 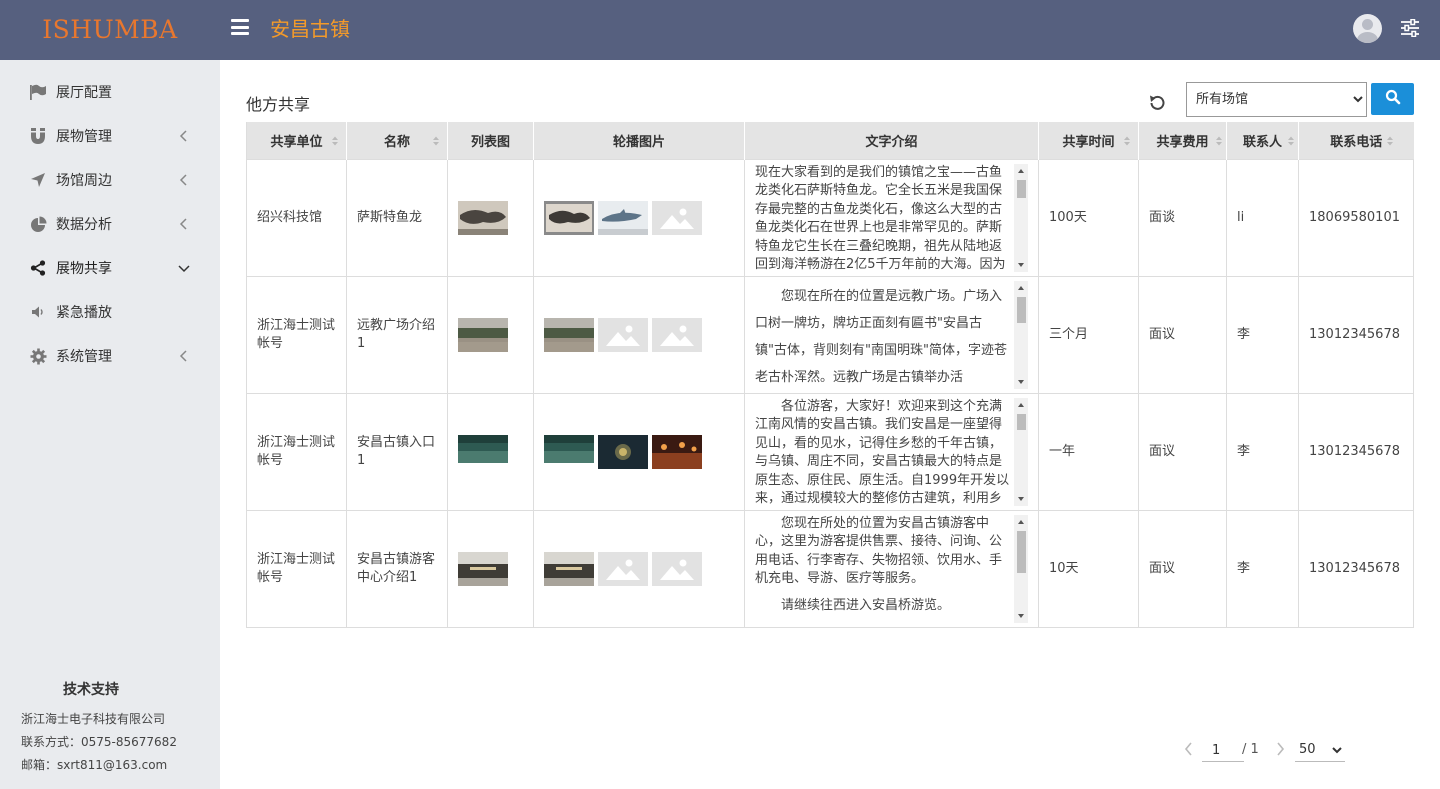 I want to click on cell-phone: 18069580101, so click(x=1356, y=217).